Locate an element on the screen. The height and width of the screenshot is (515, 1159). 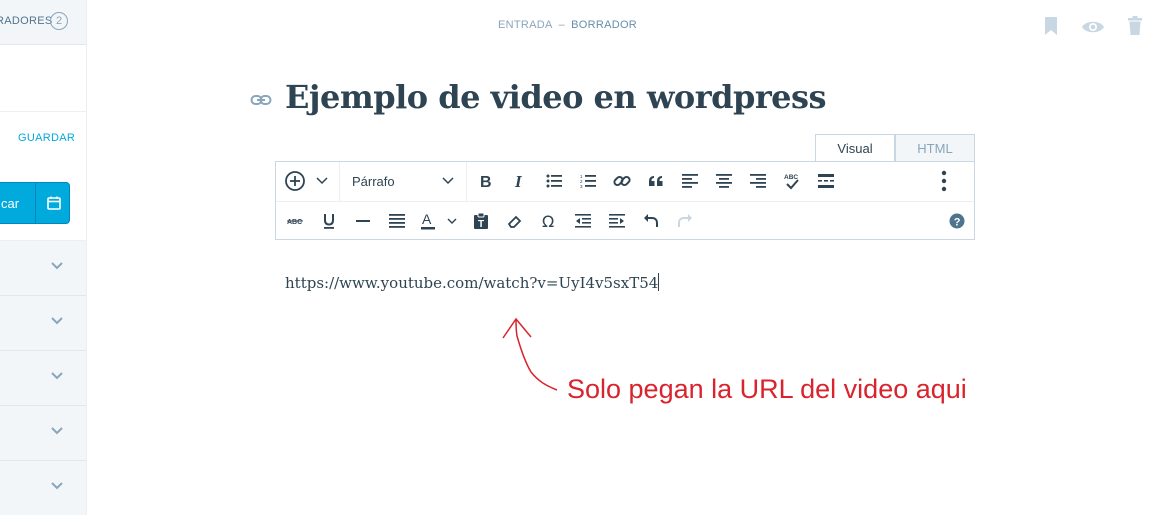
blockquote-icon is located at coordinates (656, 181).